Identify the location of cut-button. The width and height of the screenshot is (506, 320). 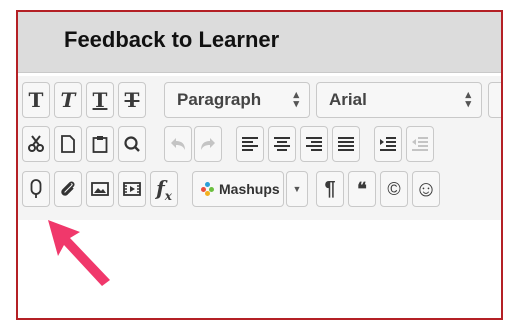
(36, 144).